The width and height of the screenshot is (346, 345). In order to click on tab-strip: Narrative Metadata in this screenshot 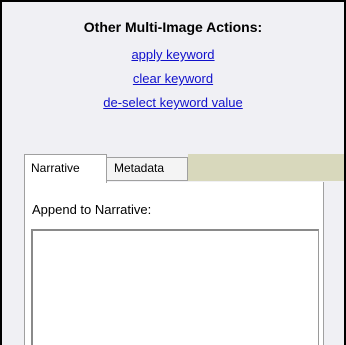, I will do `click(173, 168)`.